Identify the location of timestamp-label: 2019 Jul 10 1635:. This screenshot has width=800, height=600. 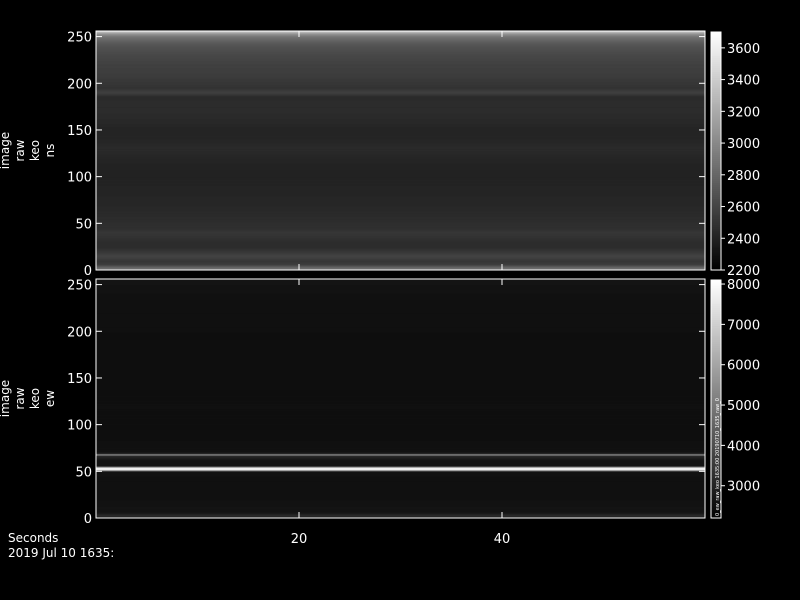
(61, 553).